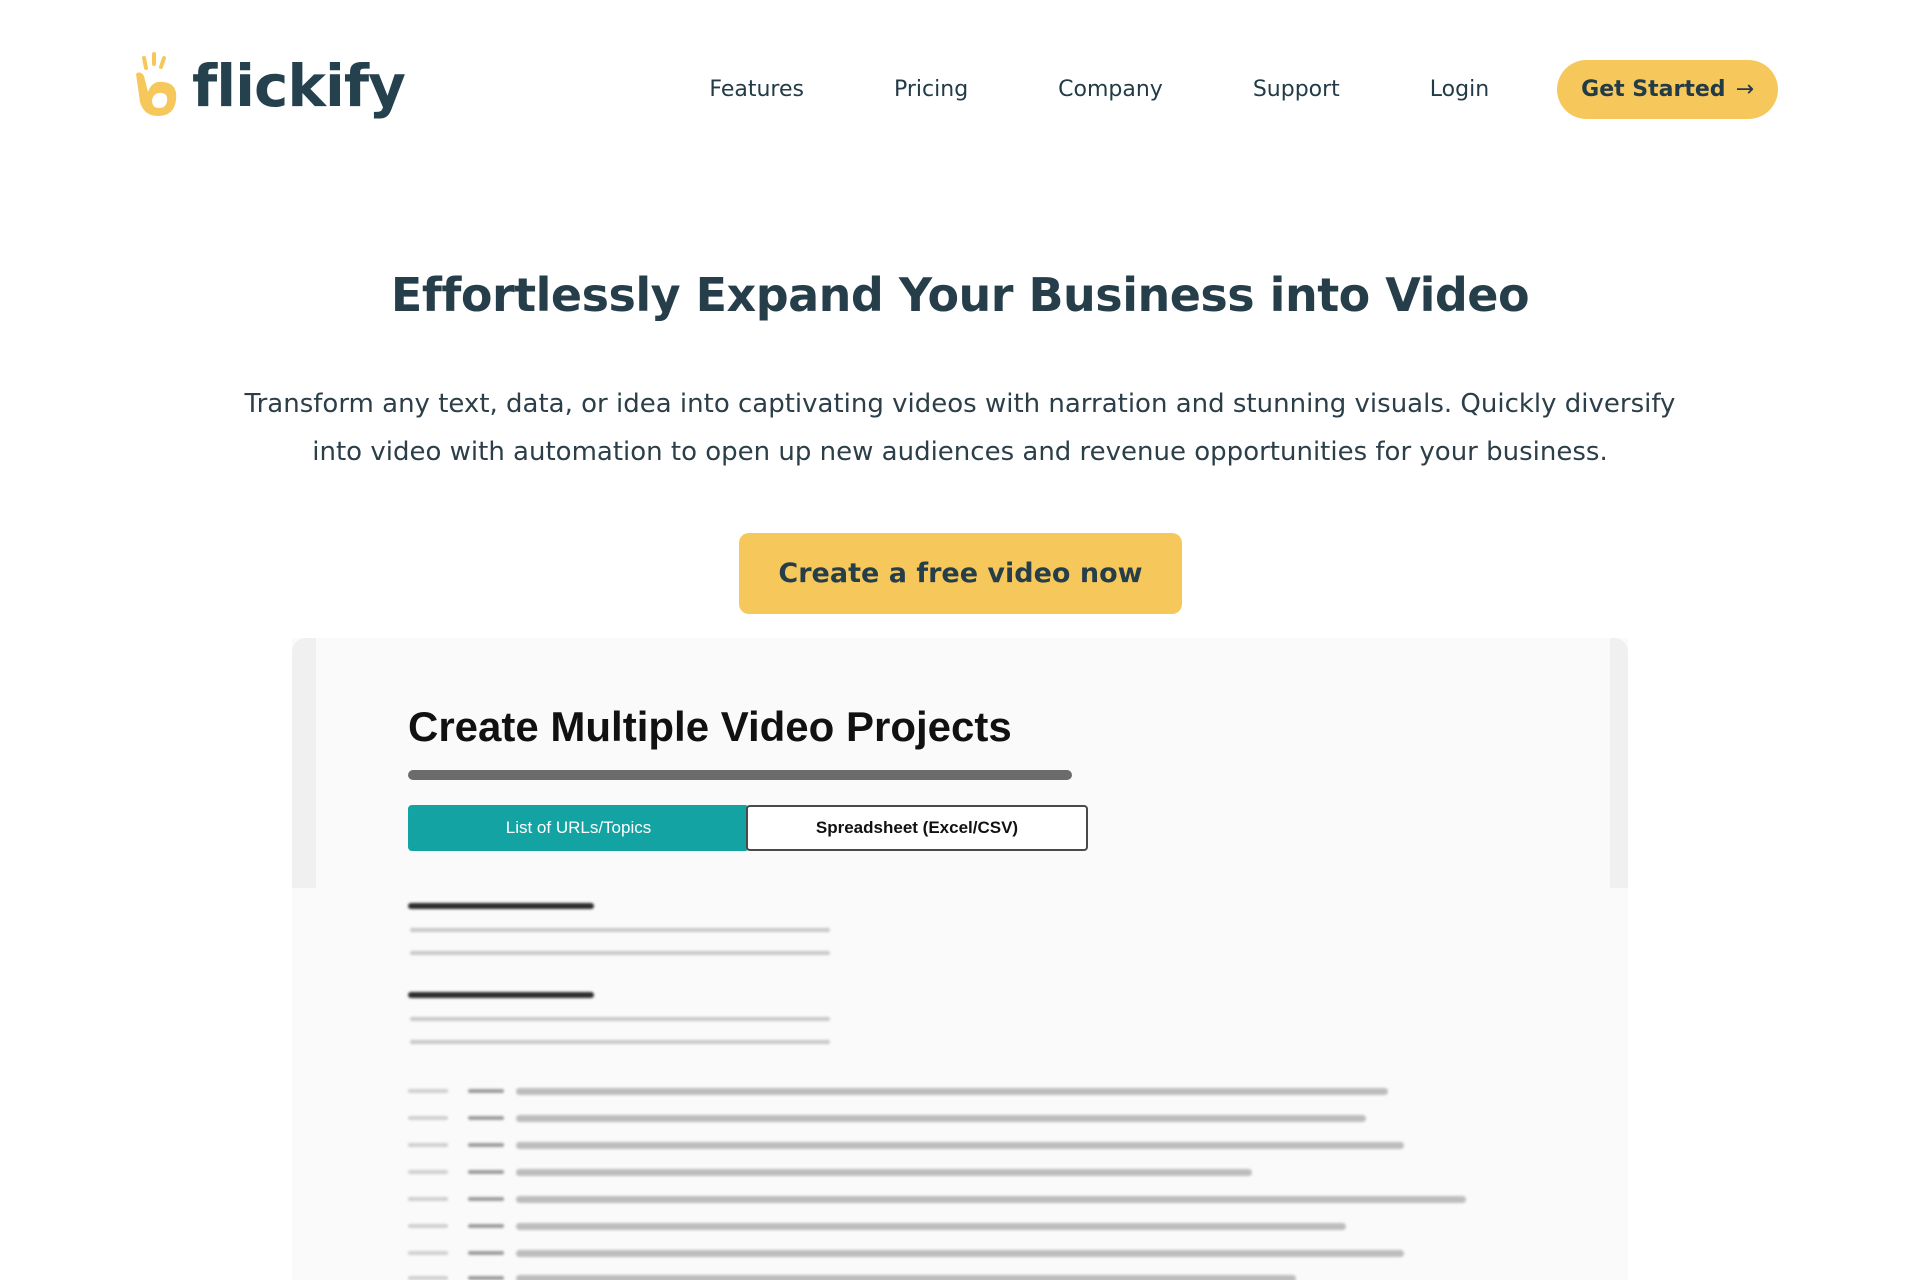 The image size is (1920, 1280). I want to click on tab-spreadsheet: Spreadsheet (Excel/CSV), so click(917, 828).